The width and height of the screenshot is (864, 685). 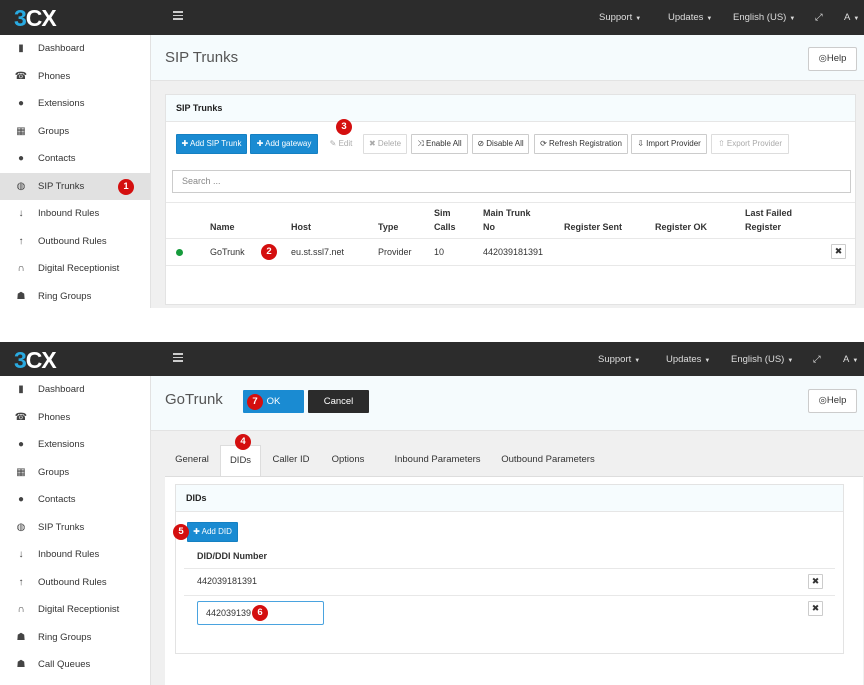 I want to click on status-indicator, so click(x=179, y=252).